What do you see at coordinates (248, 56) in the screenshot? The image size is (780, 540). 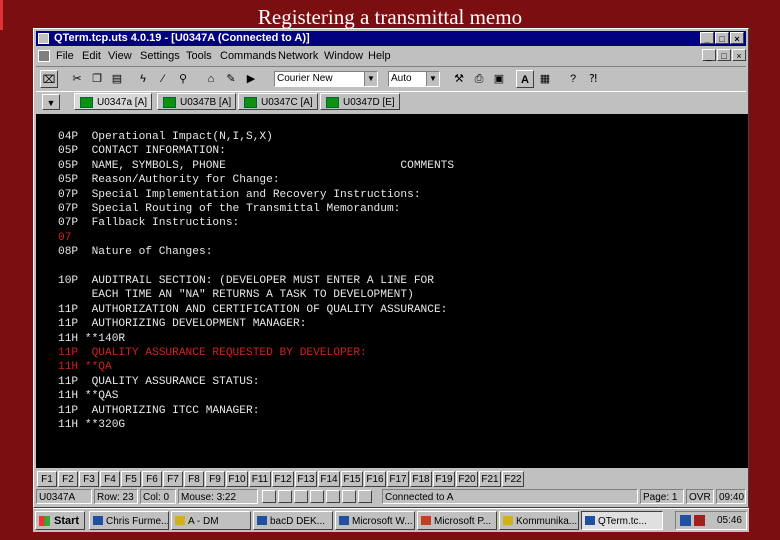 I see `menu-commands: Commands` at bounding box center [248, 56].